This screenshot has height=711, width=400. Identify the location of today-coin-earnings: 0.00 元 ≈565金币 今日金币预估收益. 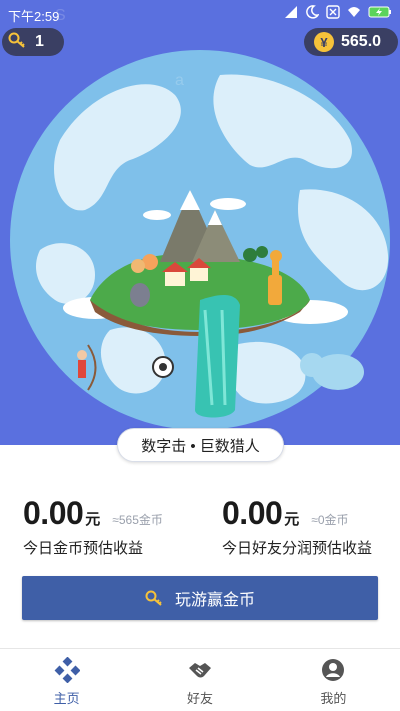
(93, 526).